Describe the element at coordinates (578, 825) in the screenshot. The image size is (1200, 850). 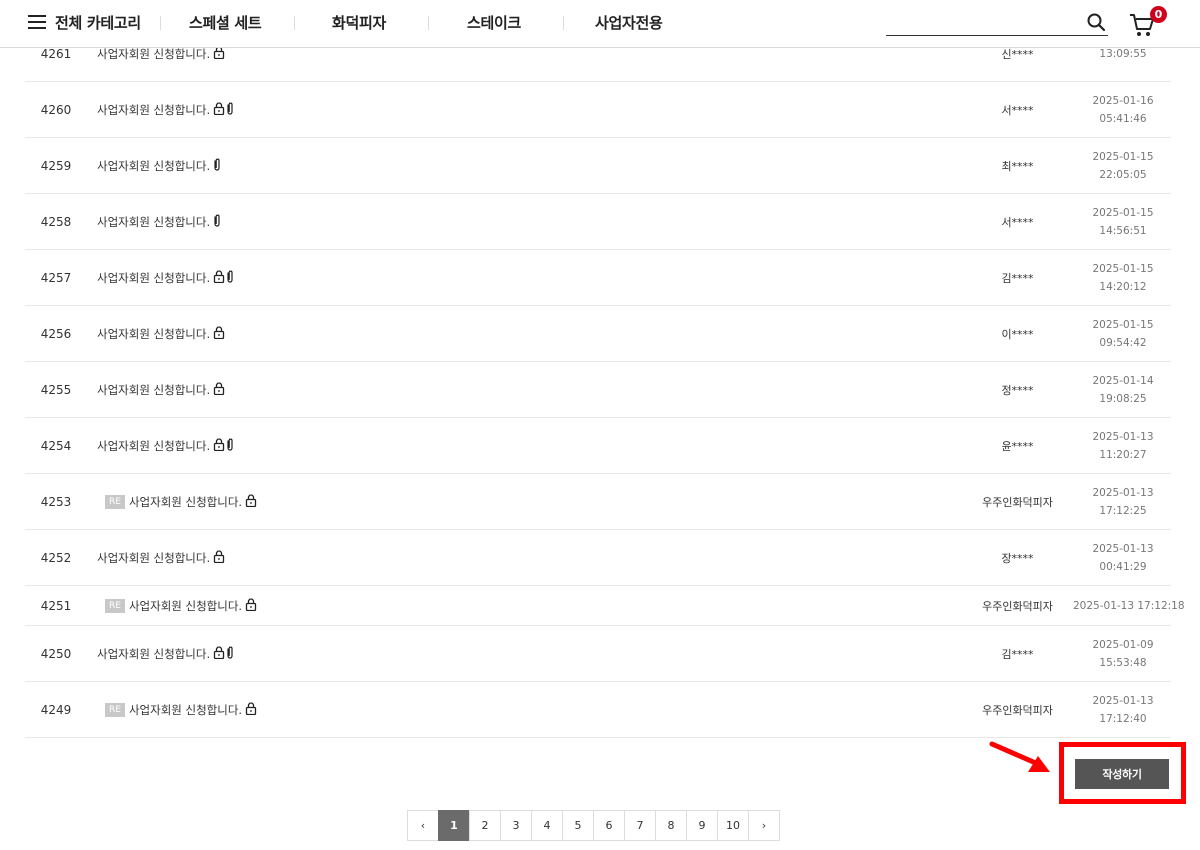
I see `page-number-button: 5` at that location.